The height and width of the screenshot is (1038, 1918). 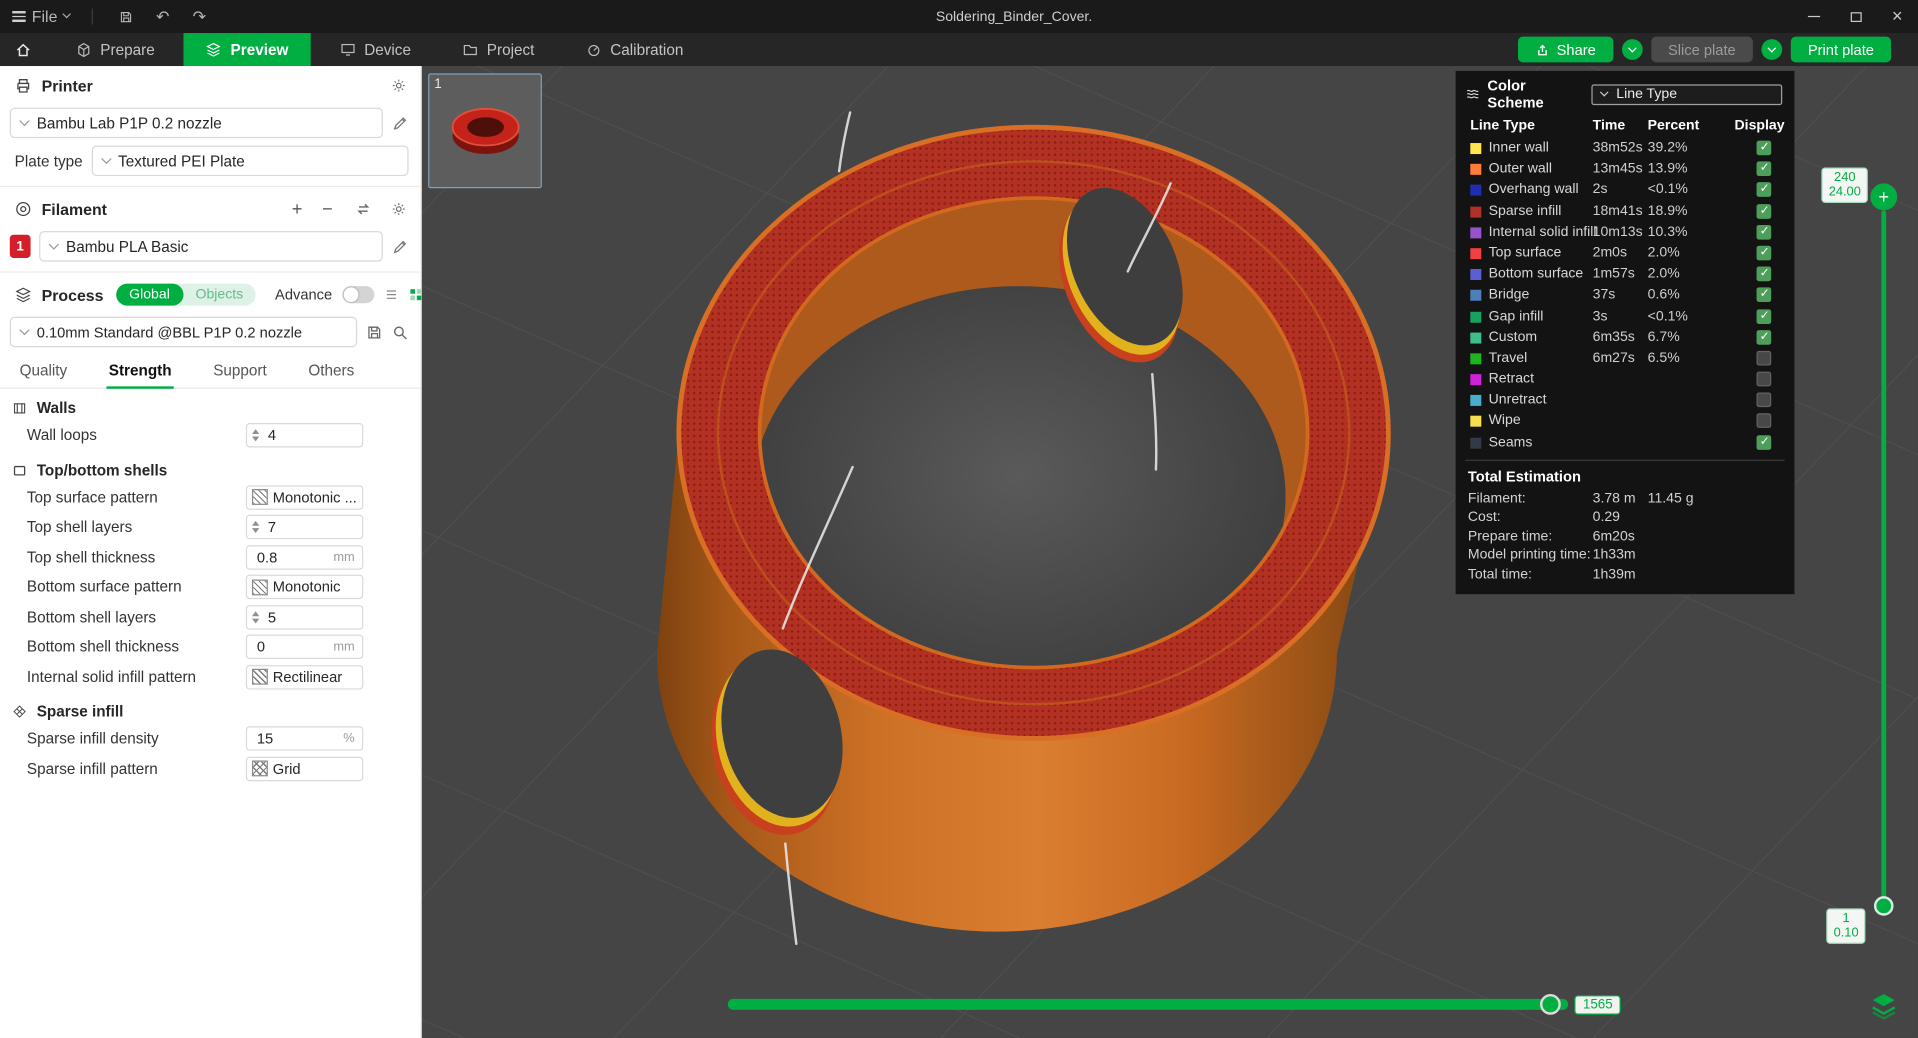 I want to click on file-menu-button: File, so click(x=41, y=17).